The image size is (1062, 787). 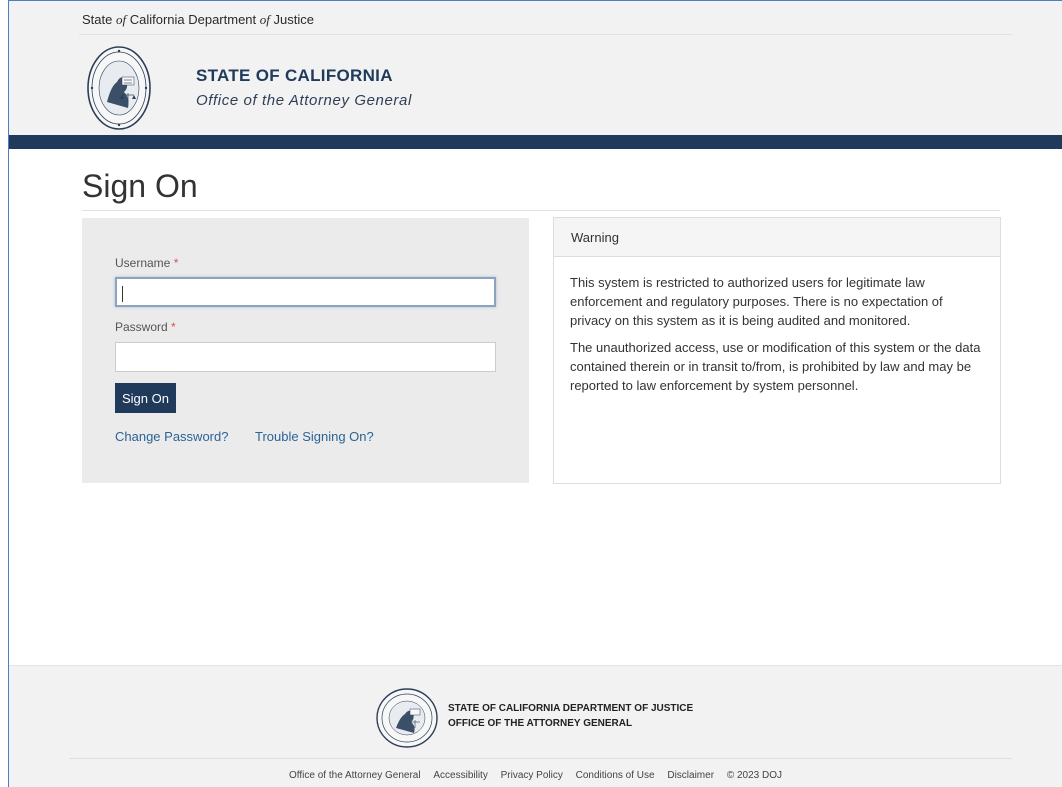 What do you see at coordinates (690, 775) in the screenshot?
I see `footer-link-disclaimer: Disclaimer` at bounding box center [690, 775].